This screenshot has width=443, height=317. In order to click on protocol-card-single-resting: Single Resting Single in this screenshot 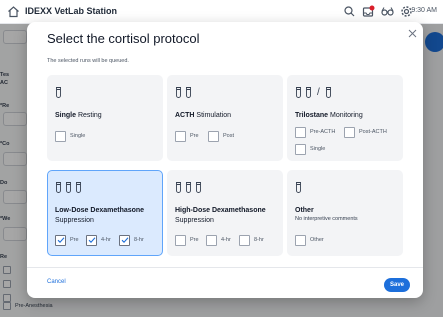, I will do `click(105, 118)`.